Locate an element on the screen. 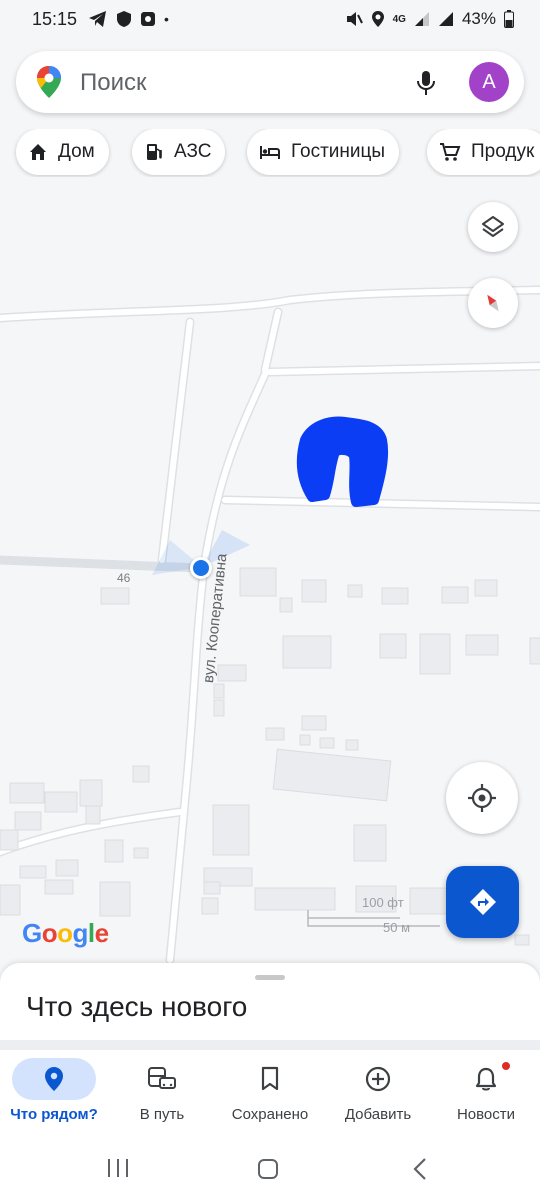 Image resolution: width=540 pixels, height=1200 pixels. nav-contribute: Добавить is located at coordinates (378, 1095).